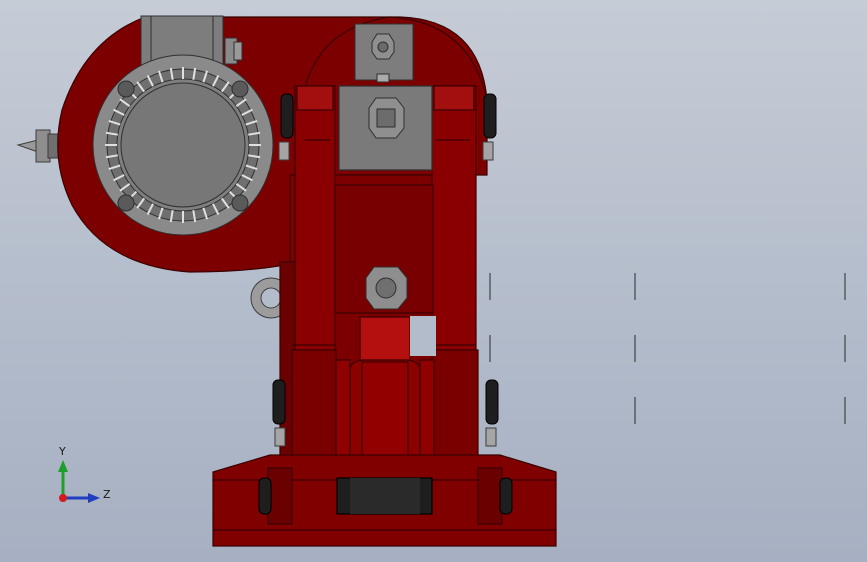 Image resolution: width=867 pixels, height=562 pixels. What do you see at coordinates (63, 466) in the screenshot?
I see `y-axis-arrow` at bounding box center [63, 466].